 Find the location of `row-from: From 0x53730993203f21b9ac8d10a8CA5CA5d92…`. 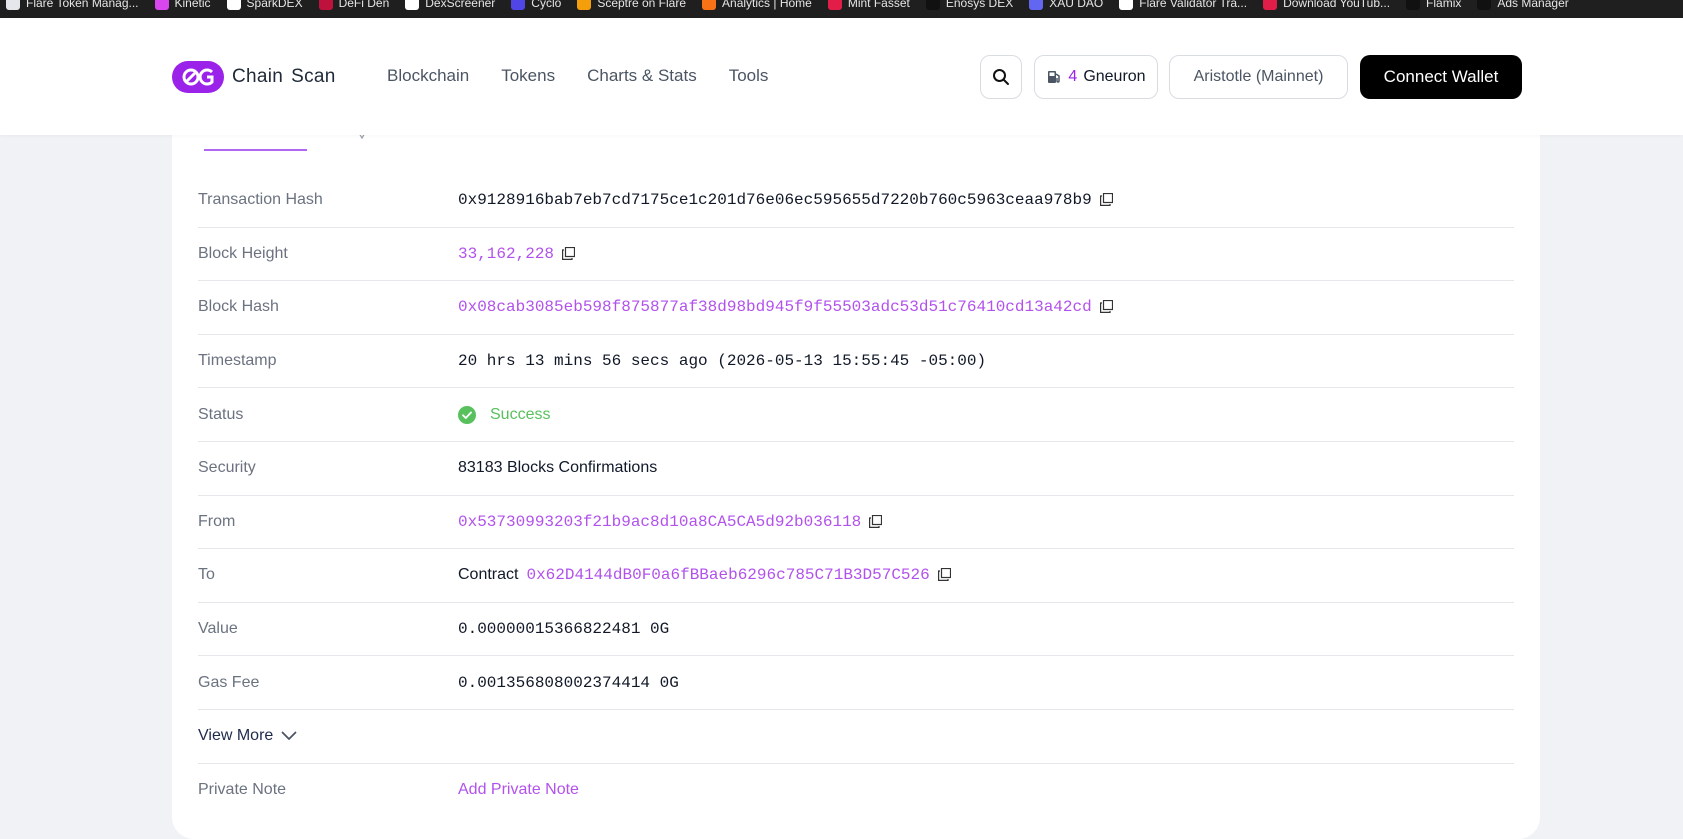

row-from: From 0x53730993203f21b9ac8d10a8CA5CA5d92… is located at coordinates (856, 523).